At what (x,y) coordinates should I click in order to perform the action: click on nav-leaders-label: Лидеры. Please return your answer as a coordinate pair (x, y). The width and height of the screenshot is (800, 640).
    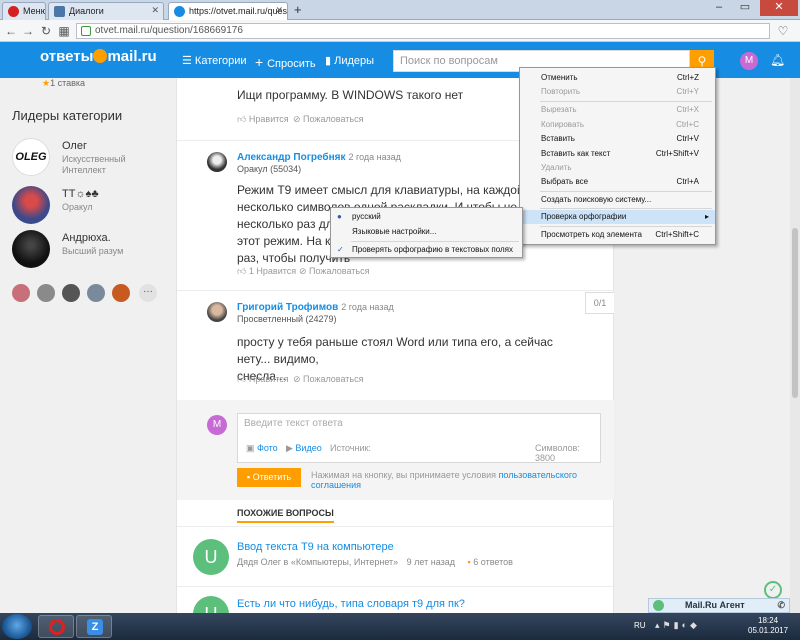
    Looking at the image, I should click on (354, 61).